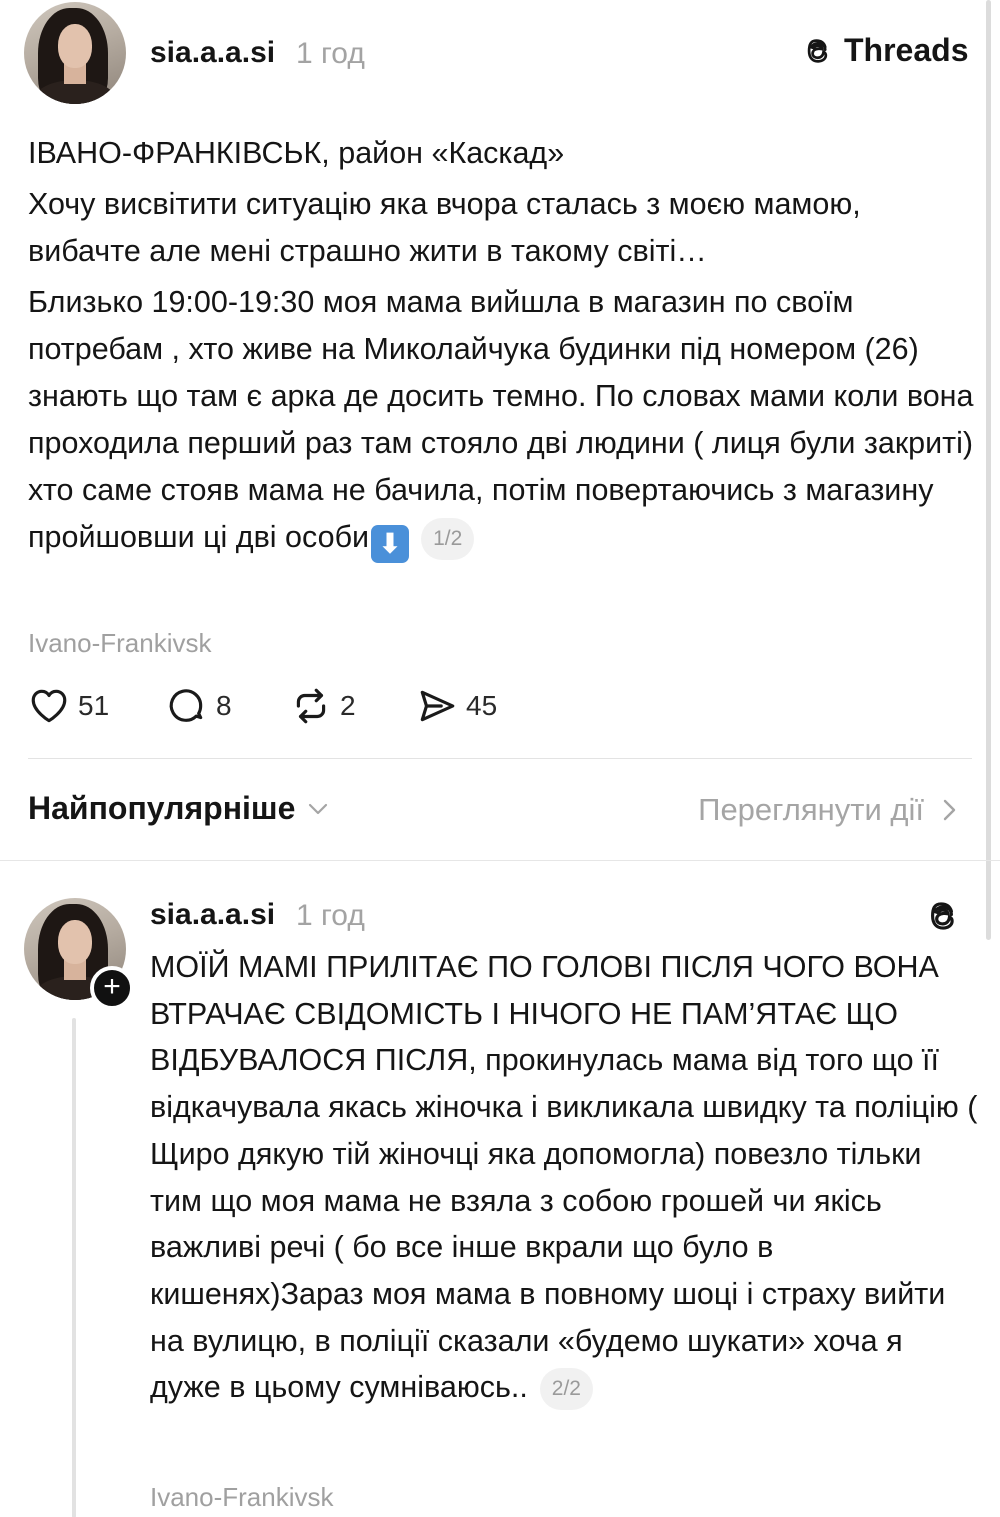 The width and height of the screenshot is (1000, 1517). Describe the element at coordinates (112, 988) in the screenshot. I see `follow-plus-icon: +` at that location.